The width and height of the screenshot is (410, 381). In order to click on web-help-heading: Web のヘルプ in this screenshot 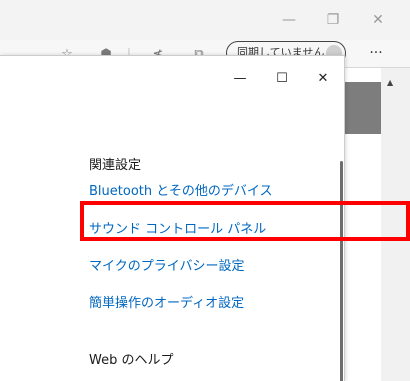, I will do `click(131, 360)`.